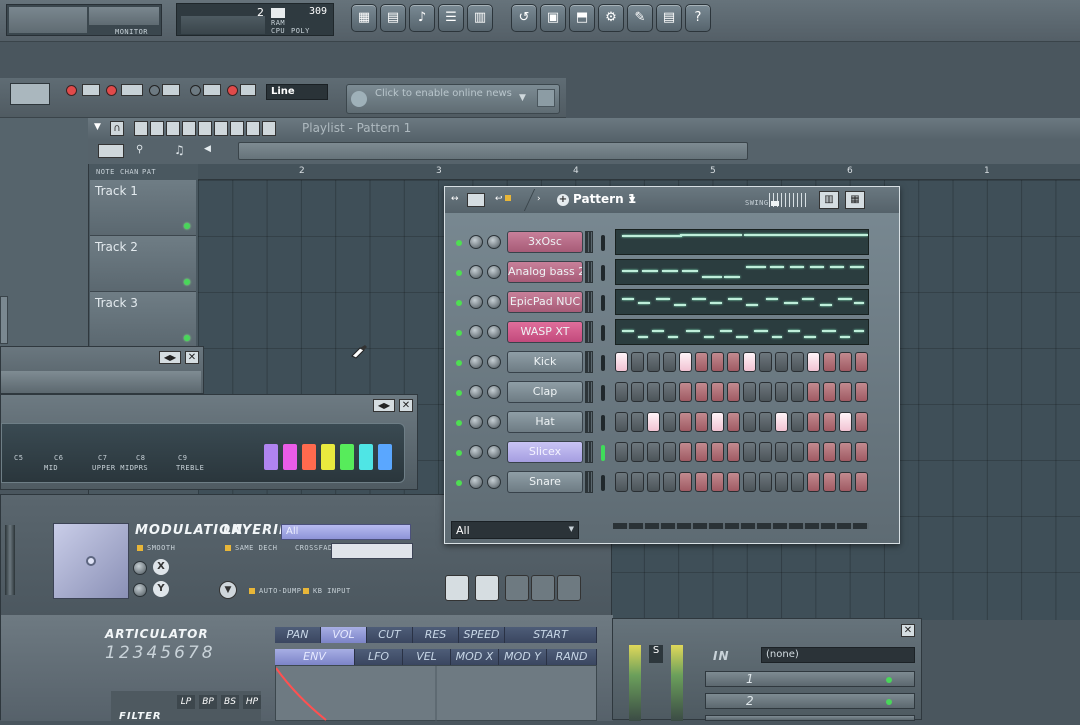 The image size is (1080, 725). I want to click on metronome-icon, so click(91, 90).